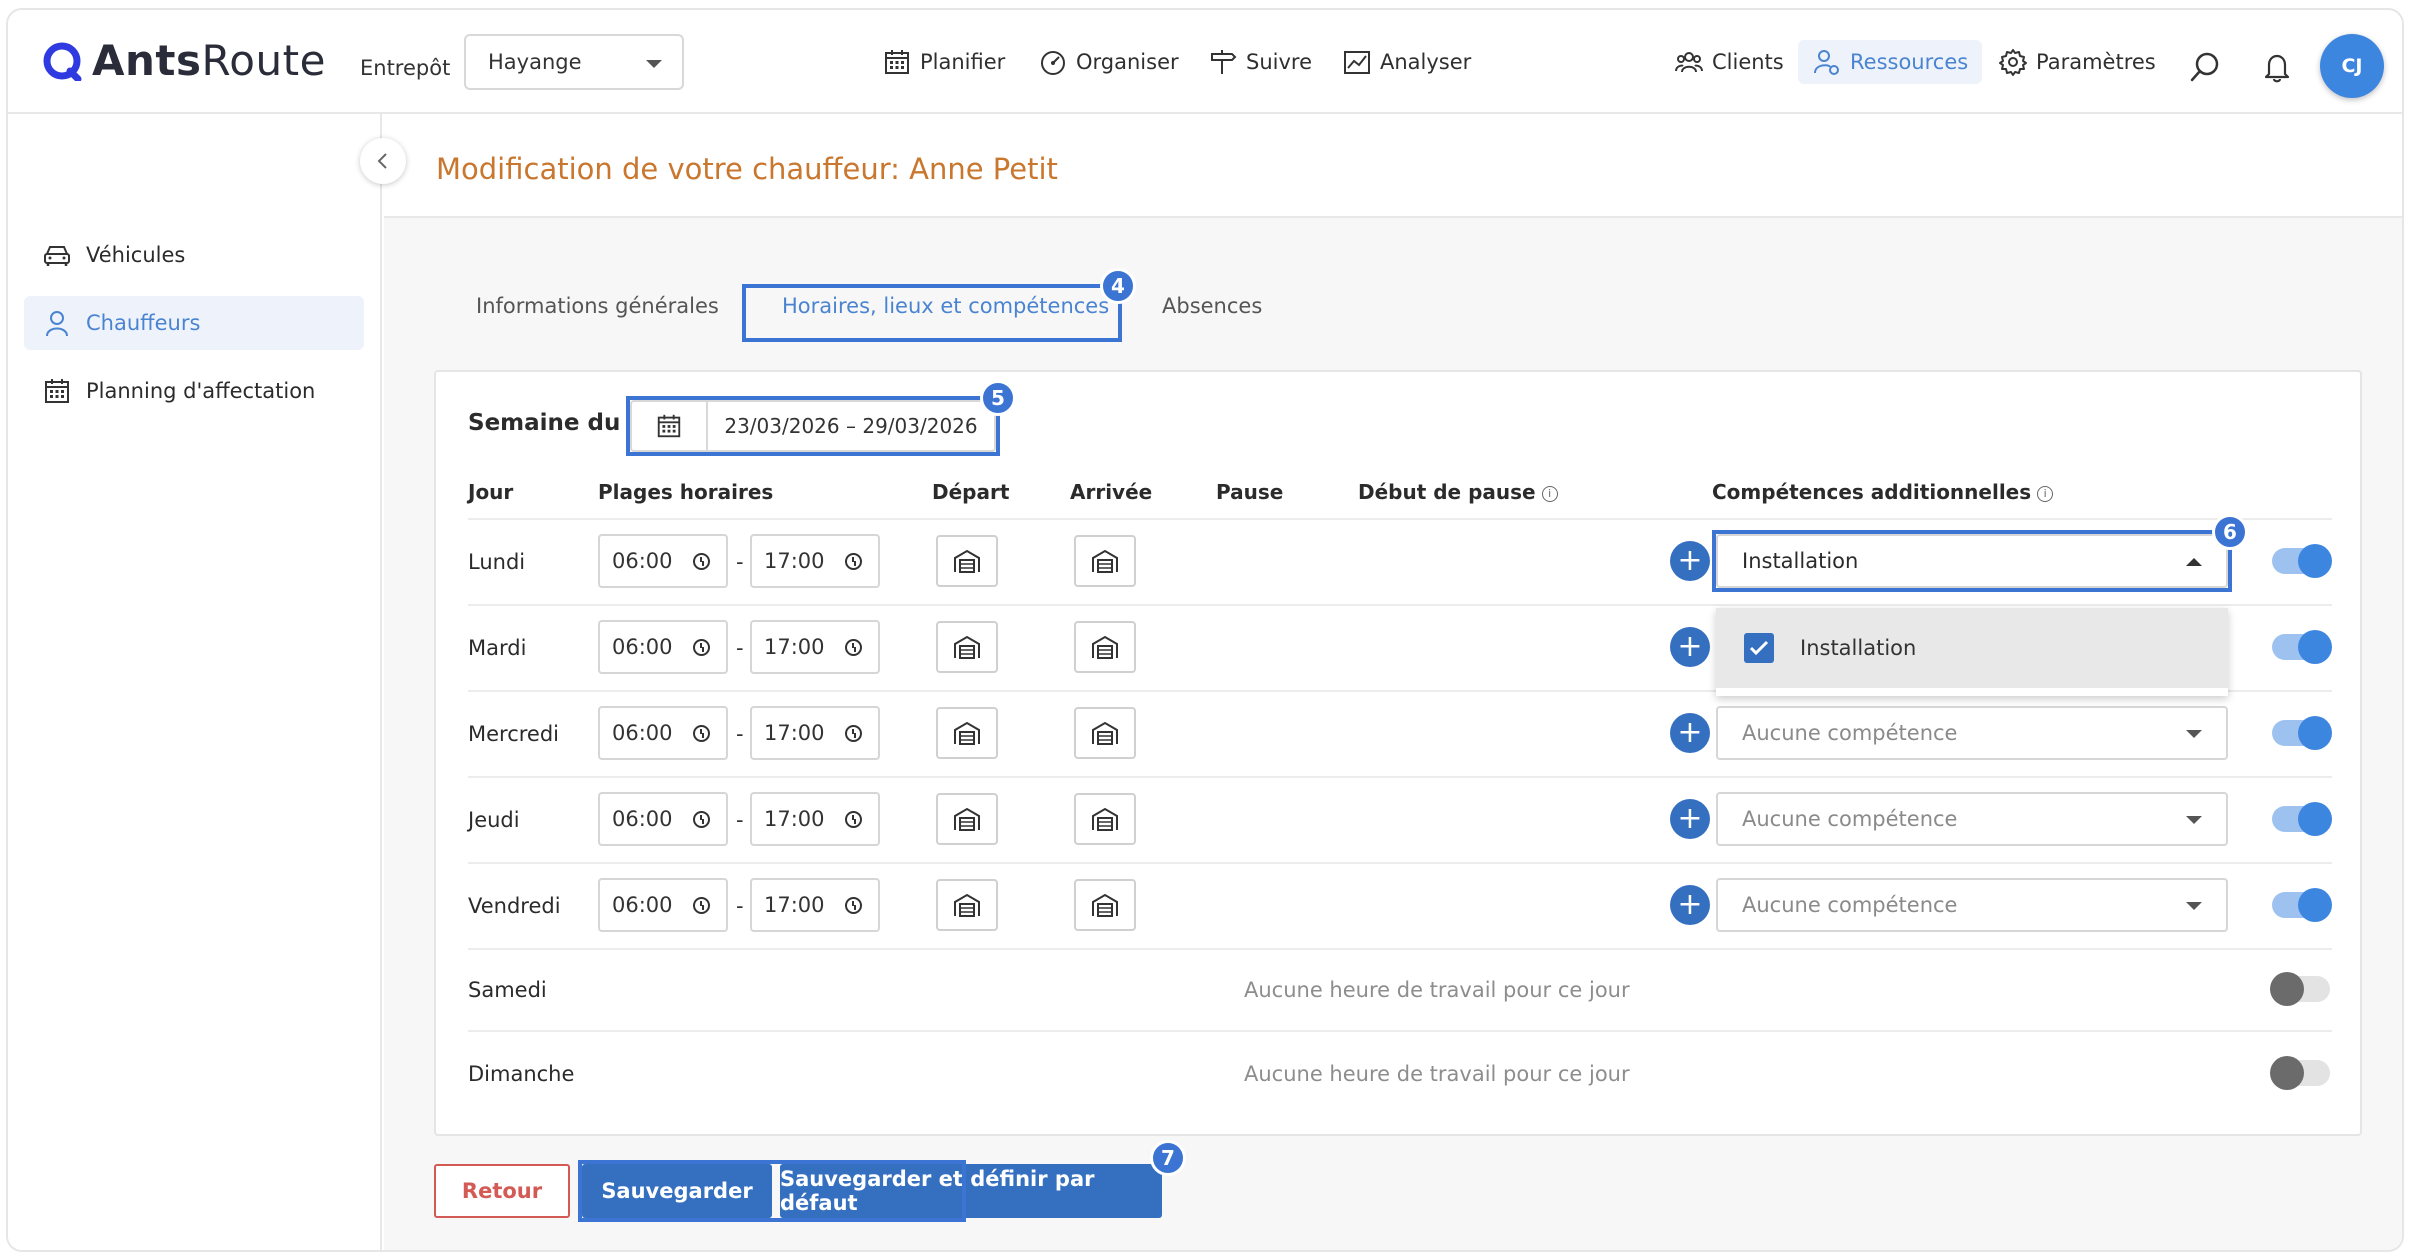 This screenshot has width=2410, height=1258. Describe the element at coordinates (597, 306) in the screenshot. I see `tab-informations-generales: Informations générales` at that location.